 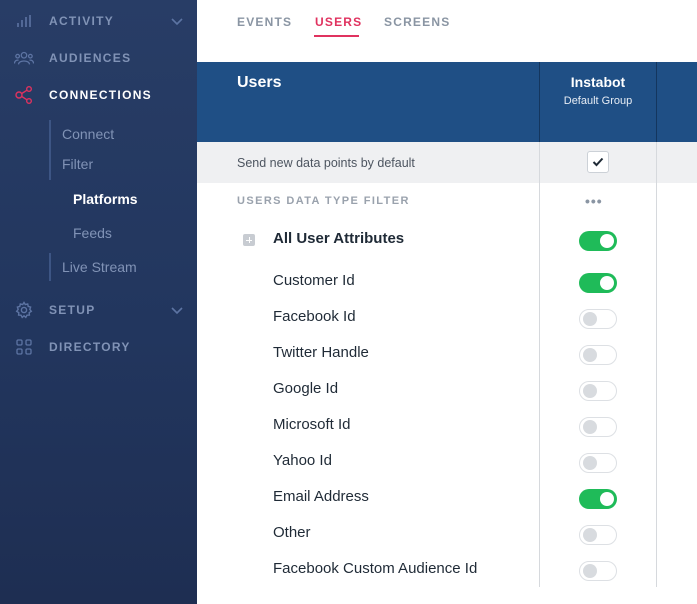 I want to click on subnav-filter: Filter, so click(x=77, y=164).